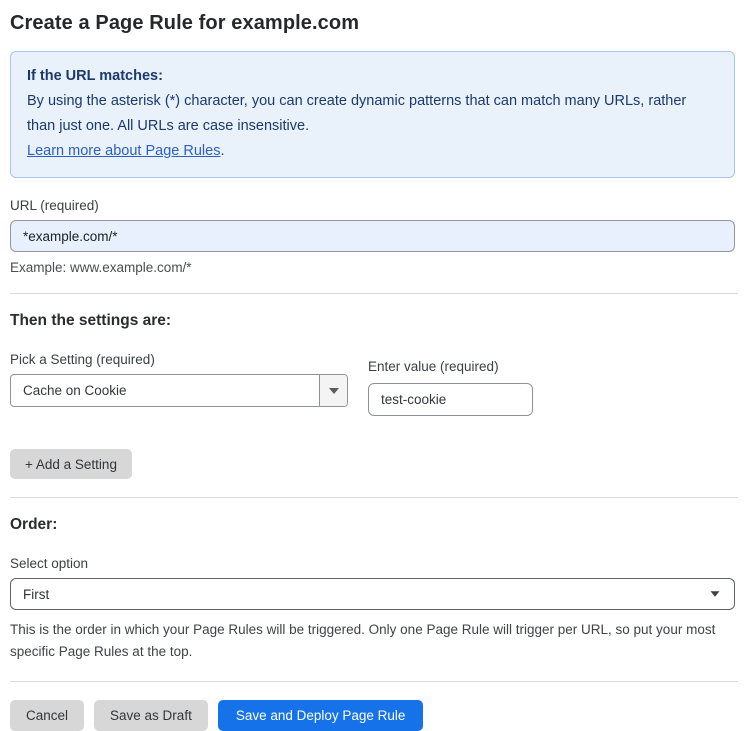 The width and height of the screenshot is (750, 731). What do you see at coordinates (75, 390) in the screenshot?
I see `setting-picker-selected-value: Cache on Cookie` at bounding box center [75, 390].